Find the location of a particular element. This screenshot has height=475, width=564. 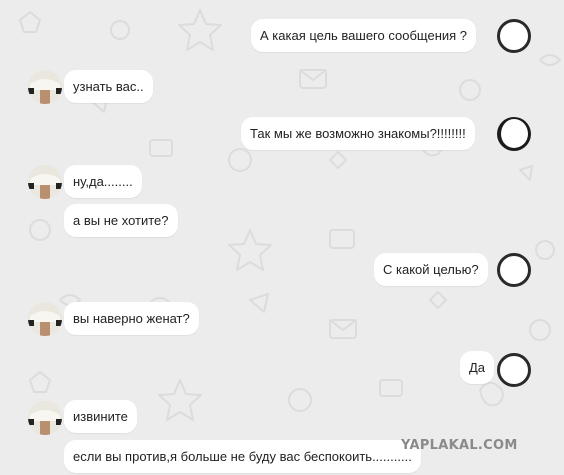

message-bubble-outgoing: С какой целью? is located at coordinates (431, 269).